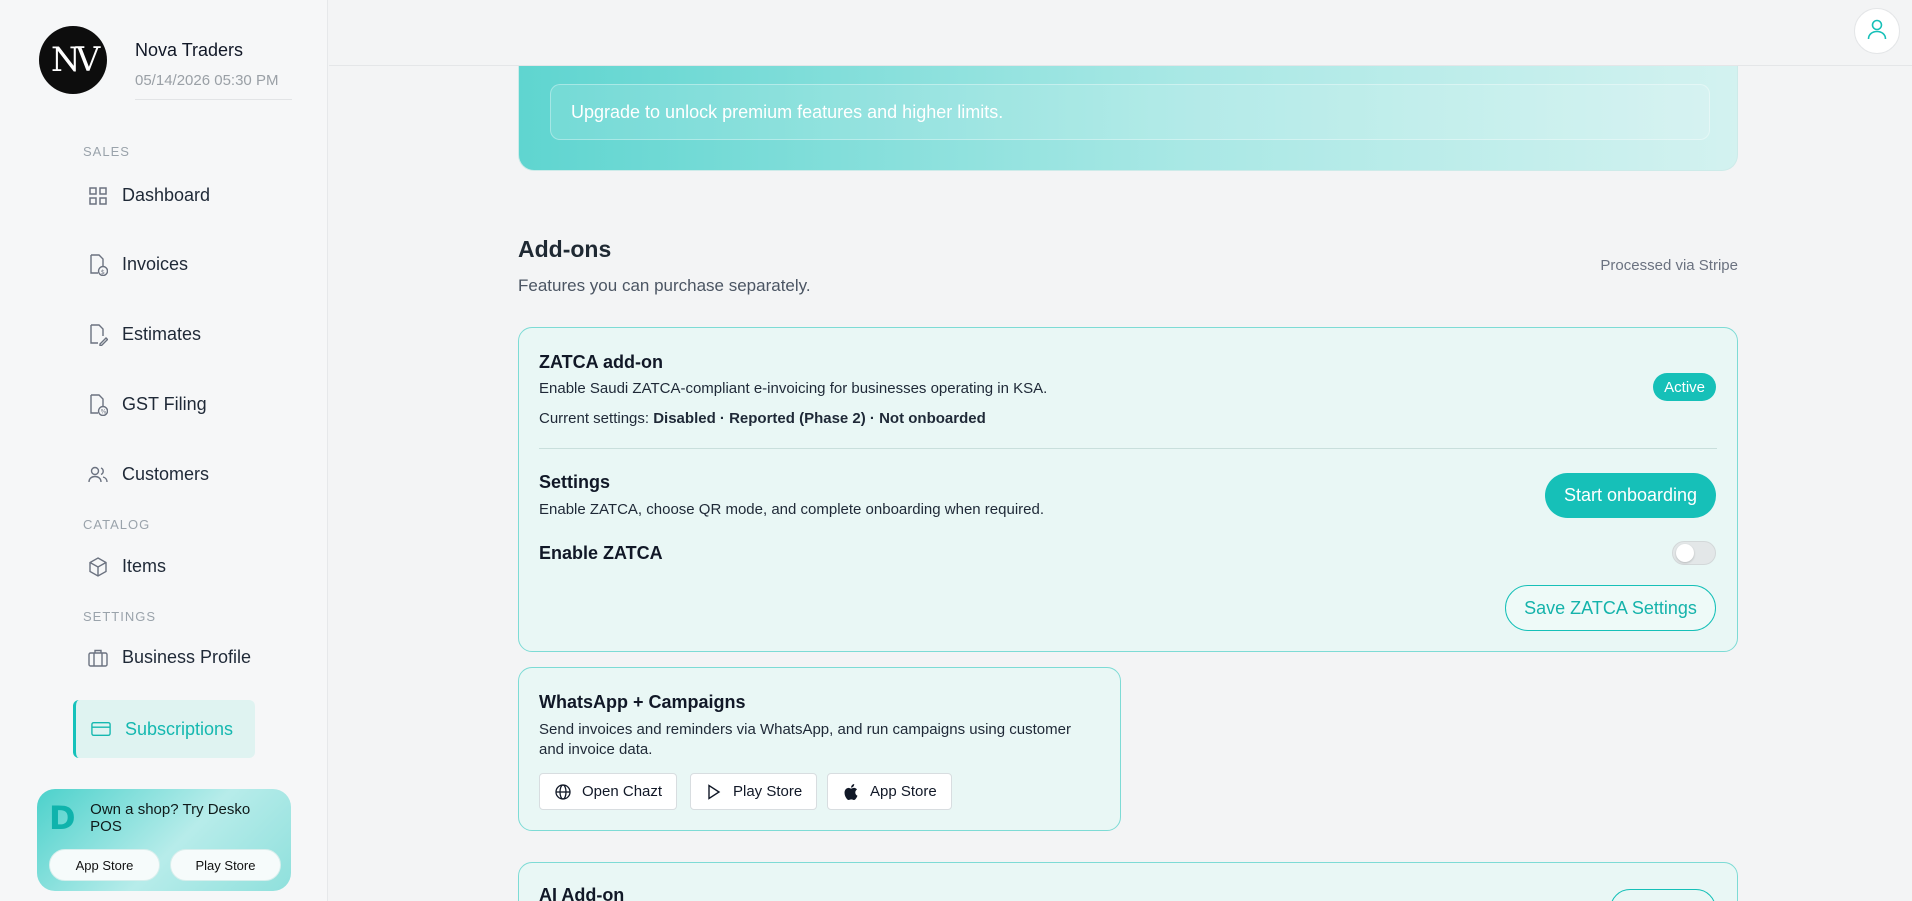 The image size is (1912, 901). I want to click on sidebar-item-label: Estimates, so click(162, 334).